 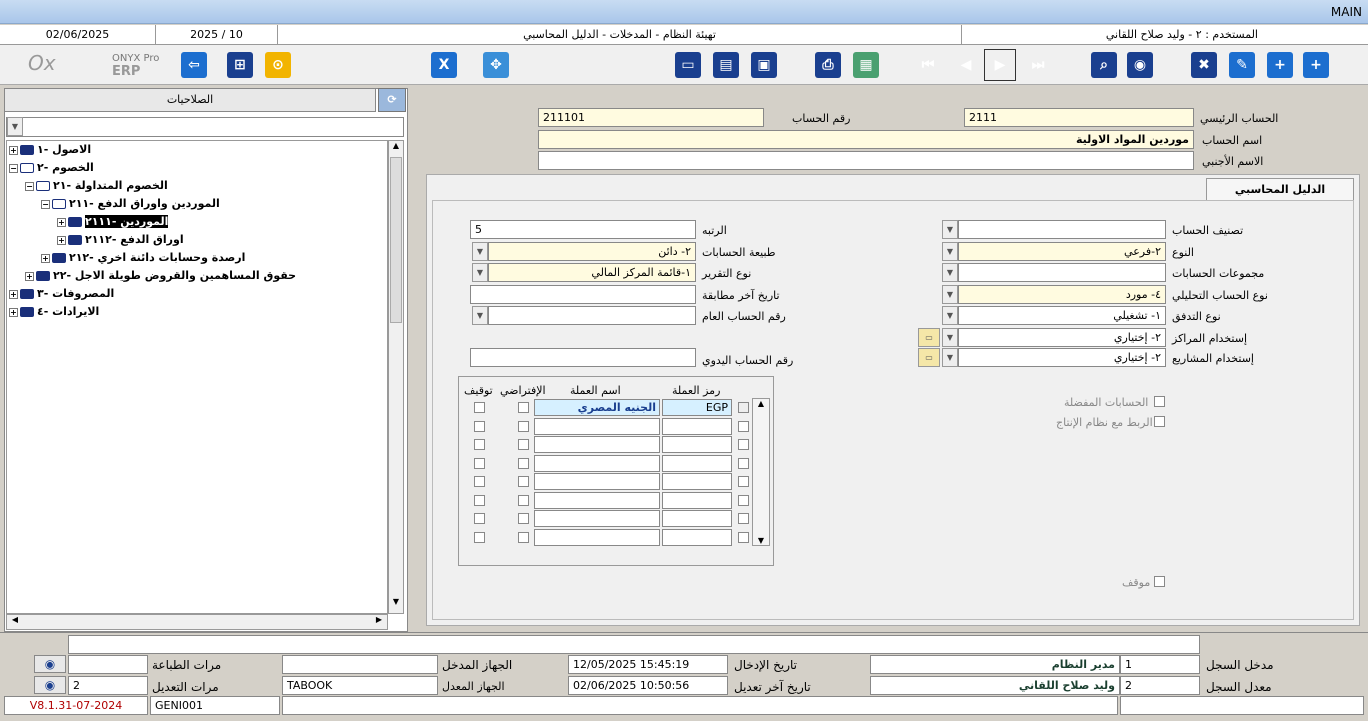 What do you see at coordinates (697, 407) in the screenshot?
I see `currency-code-cell: EGP` at bounding box center [697, 407].